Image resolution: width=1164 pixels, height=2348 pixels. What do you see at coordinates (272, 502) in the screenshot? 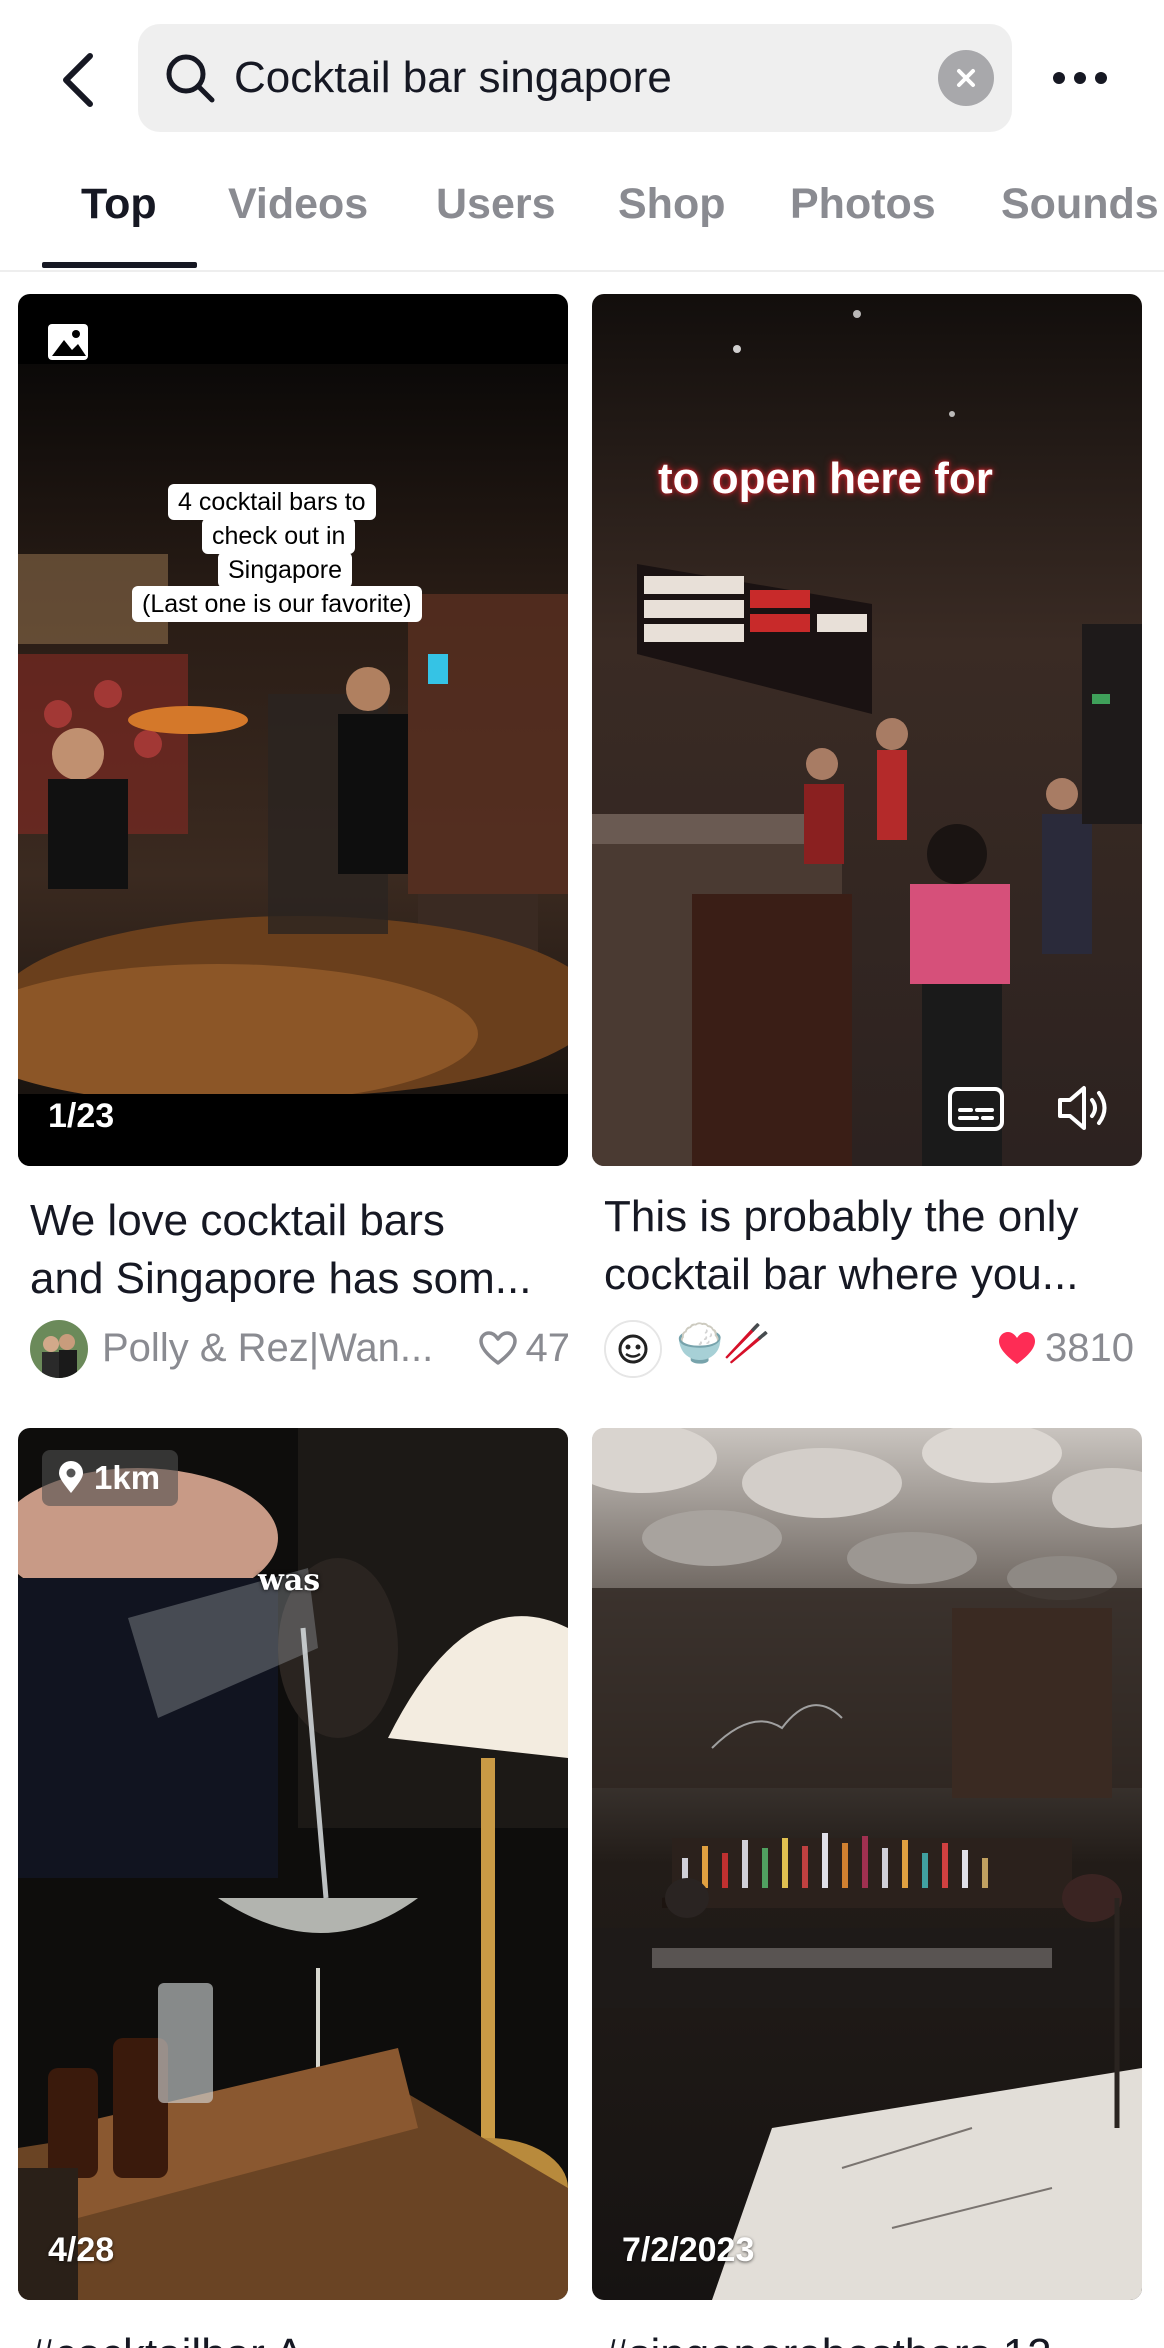
I see `overlay-caption-line: 4 cocktail bars to` at bounding box center [272, 502].